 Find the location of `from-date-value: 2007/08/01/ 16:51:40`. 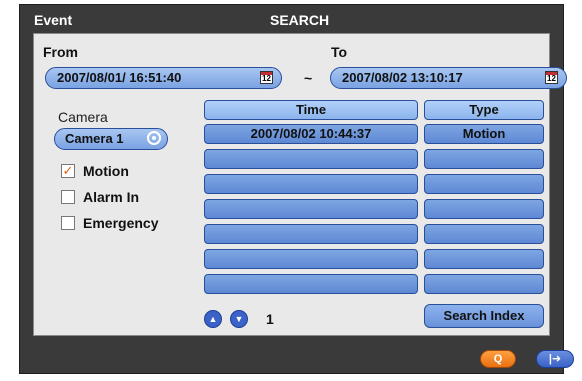

from-date-value: 2007/08/01/ 16:51:40 is located at coordinates (119, 77).